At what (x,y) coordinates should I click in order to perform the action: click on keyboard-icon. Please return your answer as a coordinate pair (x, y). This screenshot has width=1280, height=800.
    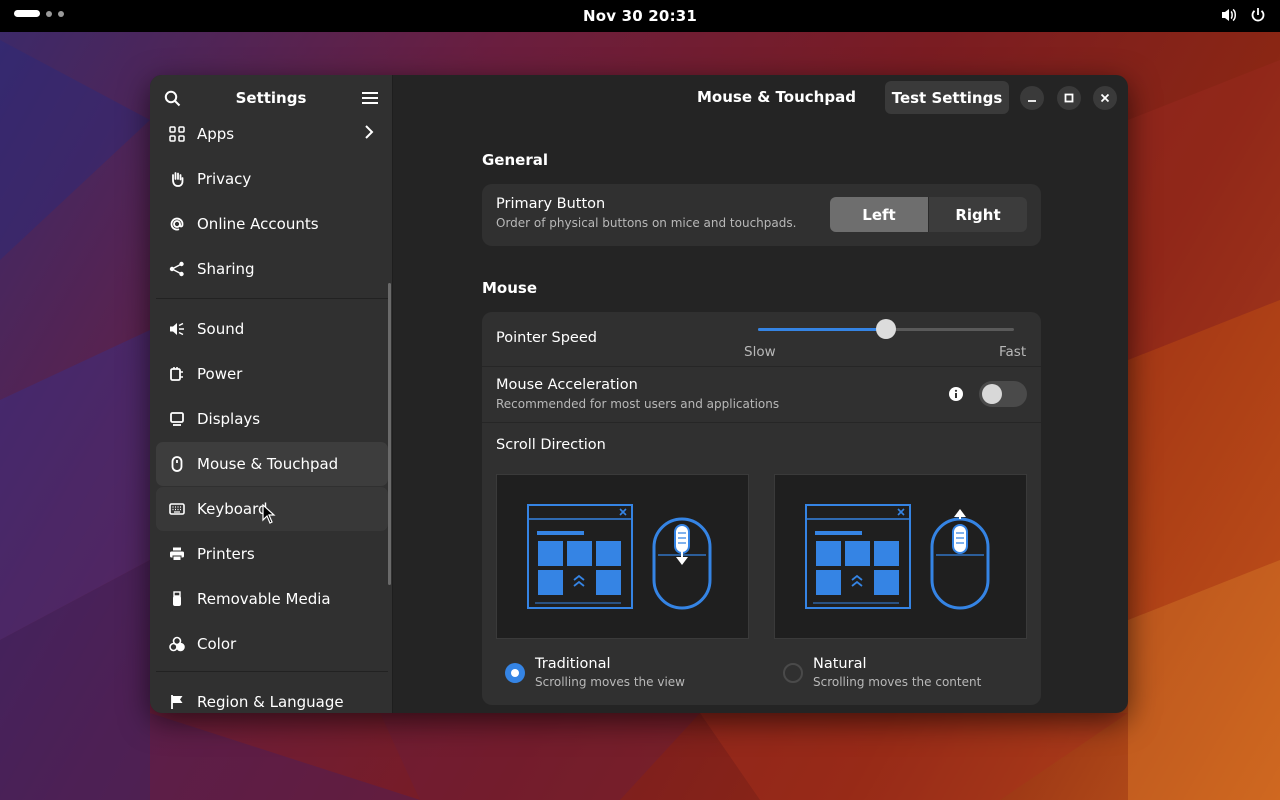
    Looking at the image, I should click on (176, 509).